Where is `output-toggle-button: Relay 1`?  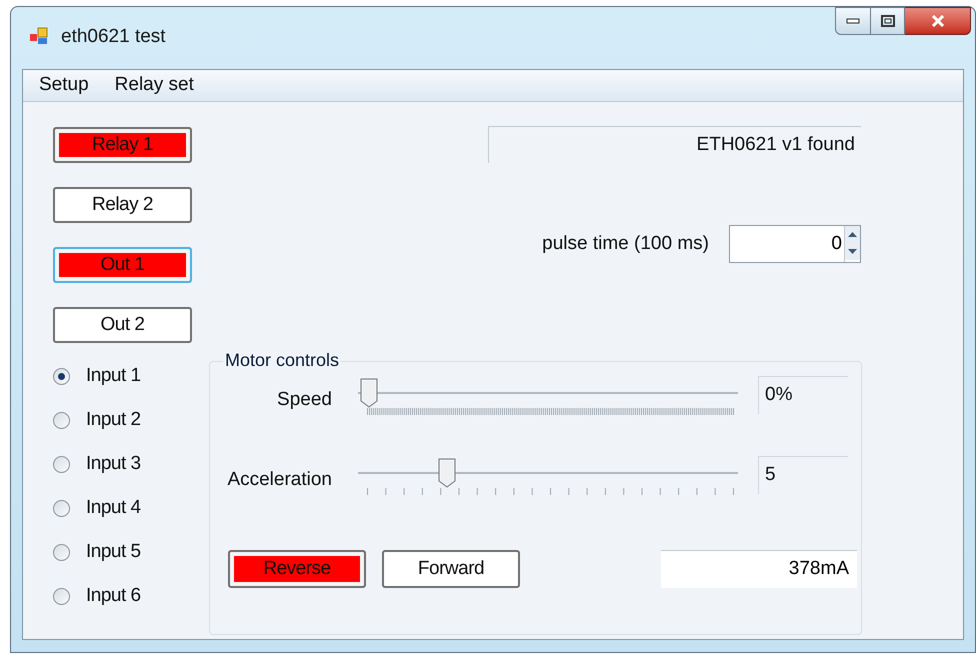 output-toggle-button: Relay 1 is located at coordinates (122, 145).